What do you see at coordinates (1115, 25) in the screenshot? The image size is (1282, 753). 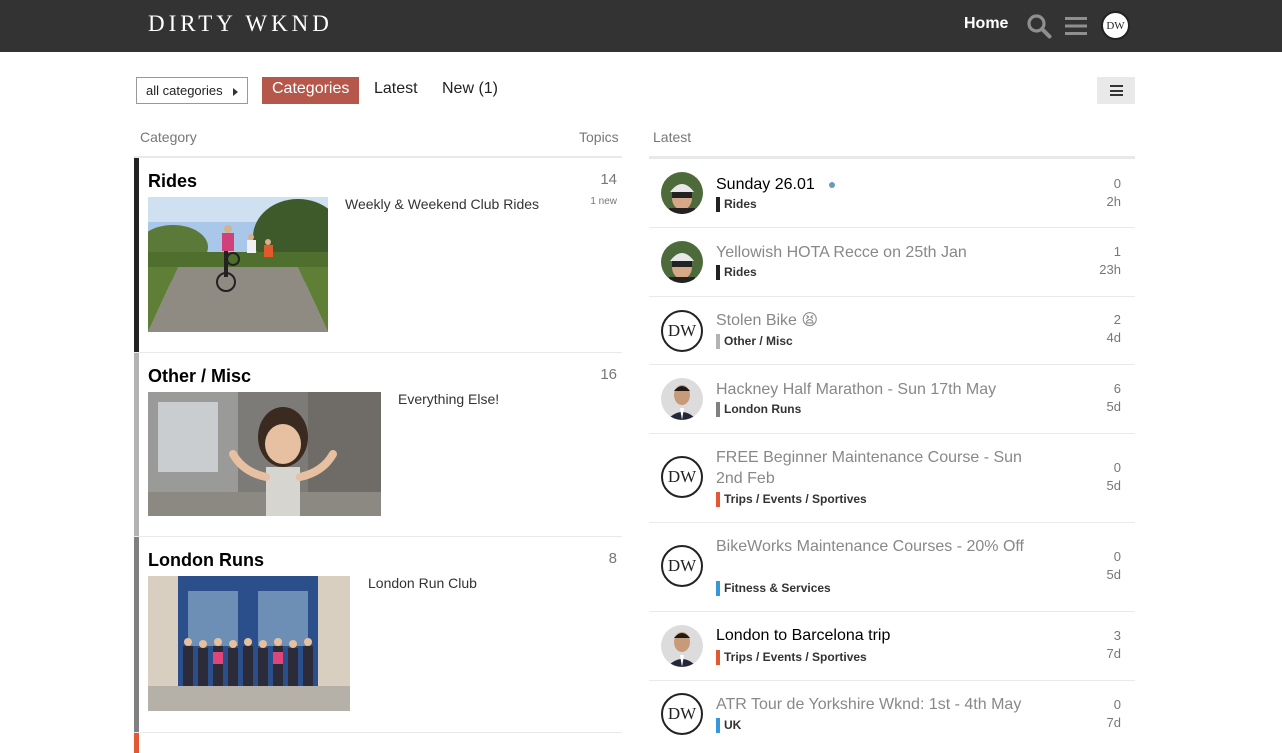 I see `current-user-avatar: DW` at bounding box center [1115, 25].